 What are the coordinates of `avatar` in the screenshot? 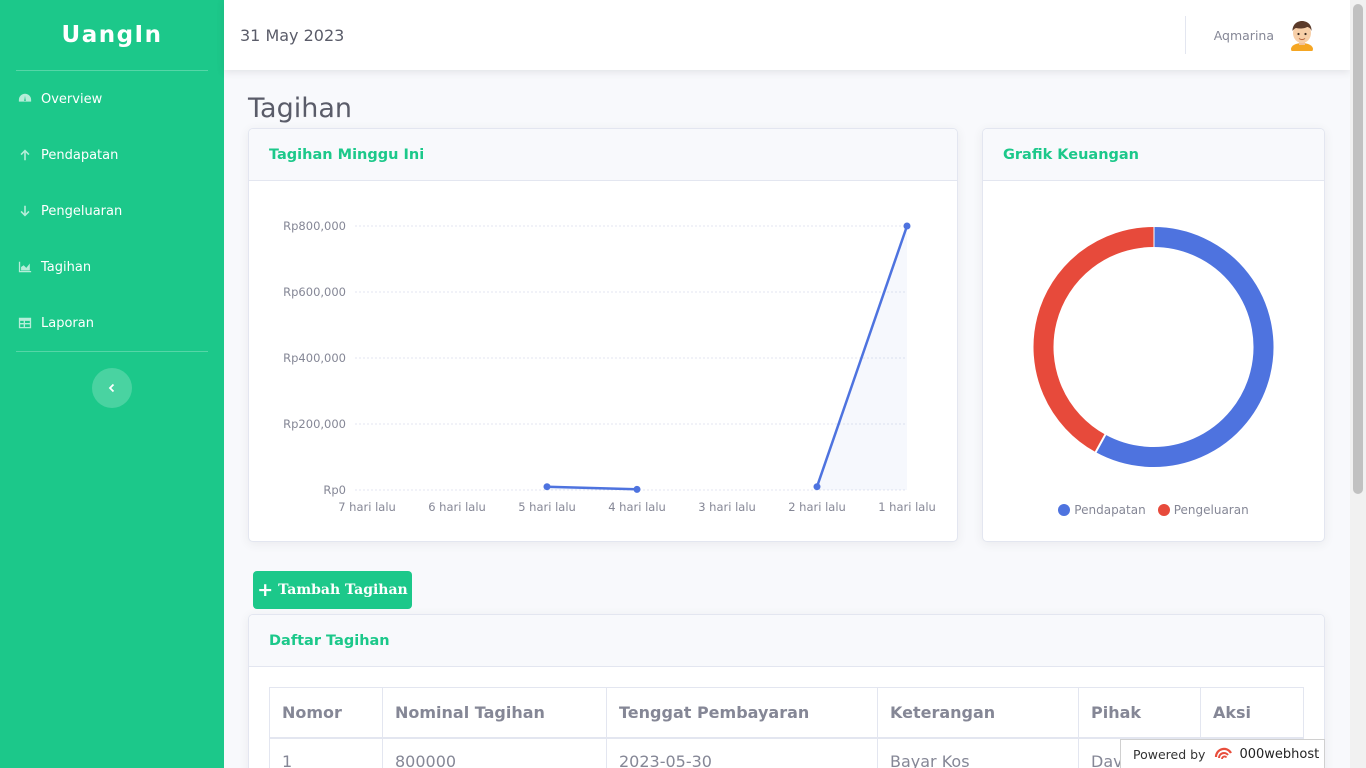 It's located at (1302, 35).